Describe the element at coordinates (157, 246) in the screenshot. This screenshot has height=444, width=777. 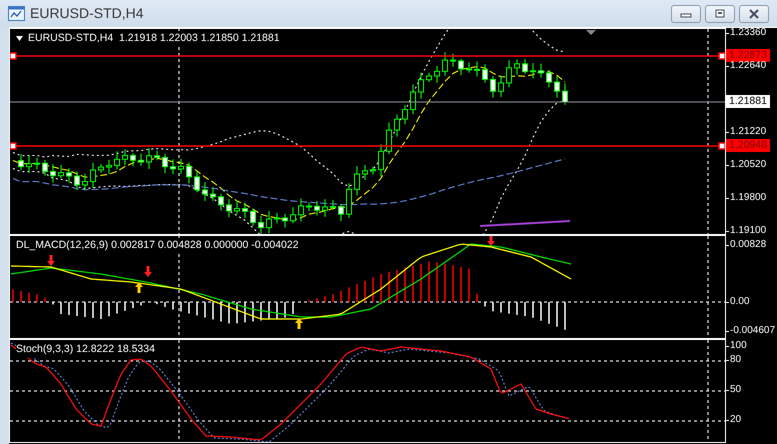
I see `indicator-legend: DL_MACD(12,26,9) 0.002817 0.004828 0.000000 -0.004022` at that location.